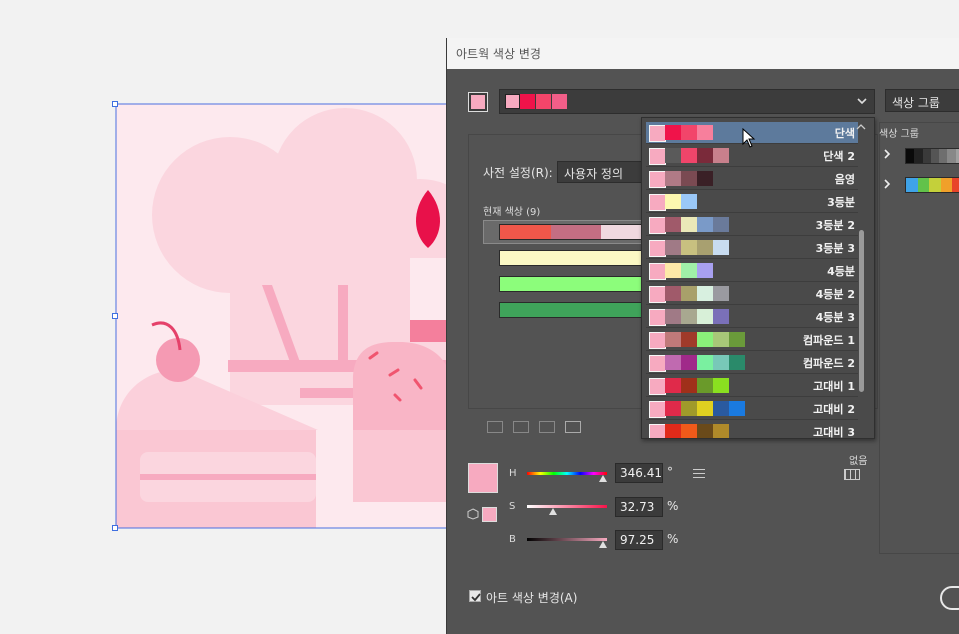 This screenshot has width=959, height=634. Describe the element at coordinates (835, 317) in the screenshot. I see `harmony-rule-label: 4등분 3` at that location.